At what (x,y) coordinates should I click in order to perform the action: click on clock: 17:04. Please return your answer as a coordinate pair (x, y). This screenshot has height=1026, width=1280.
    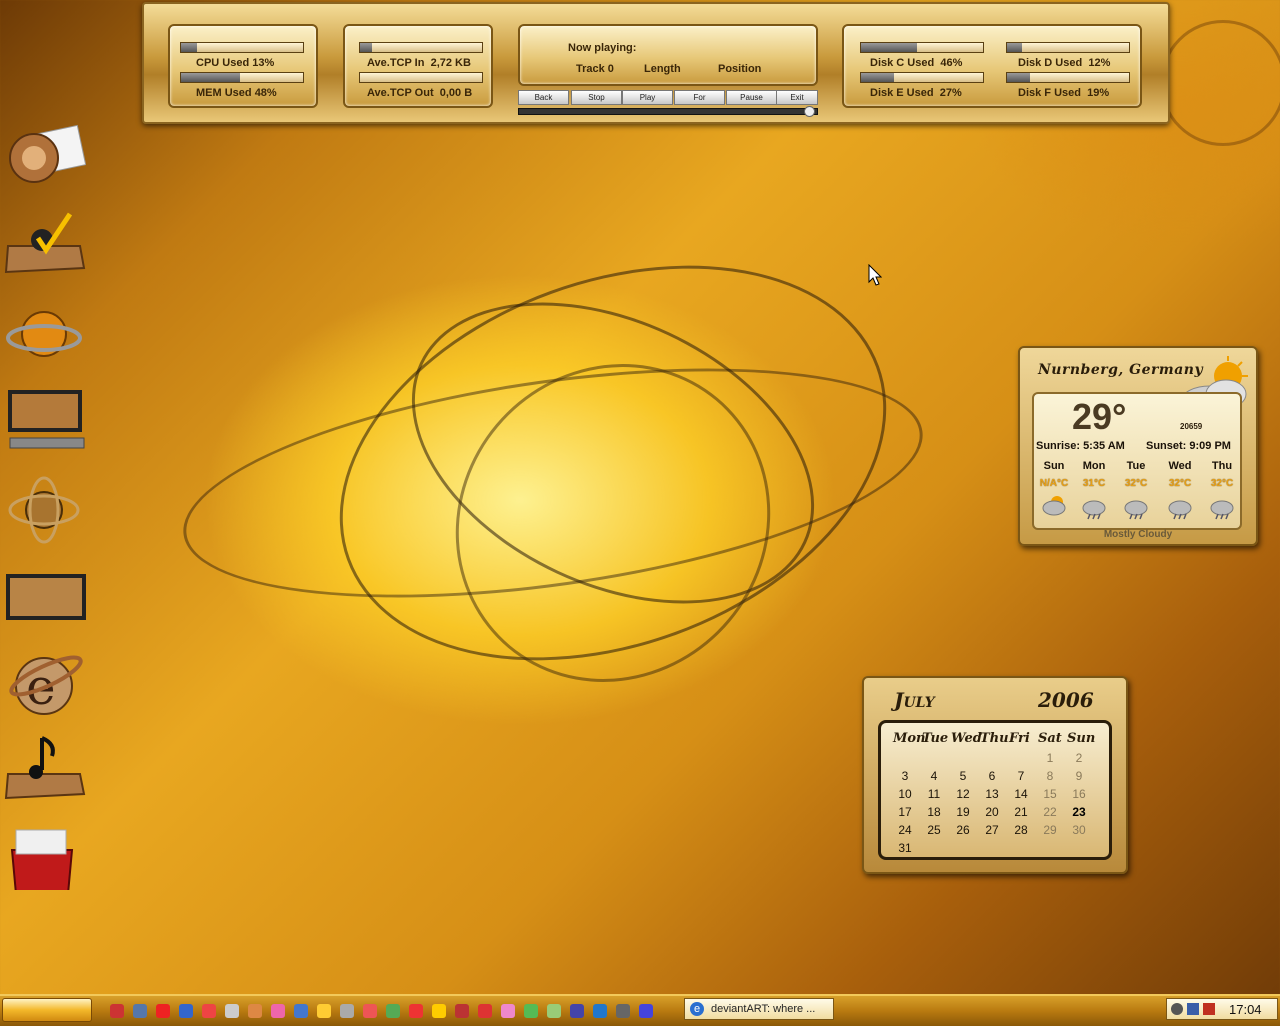
    Looking at the image, I should click on (1245, 1009).